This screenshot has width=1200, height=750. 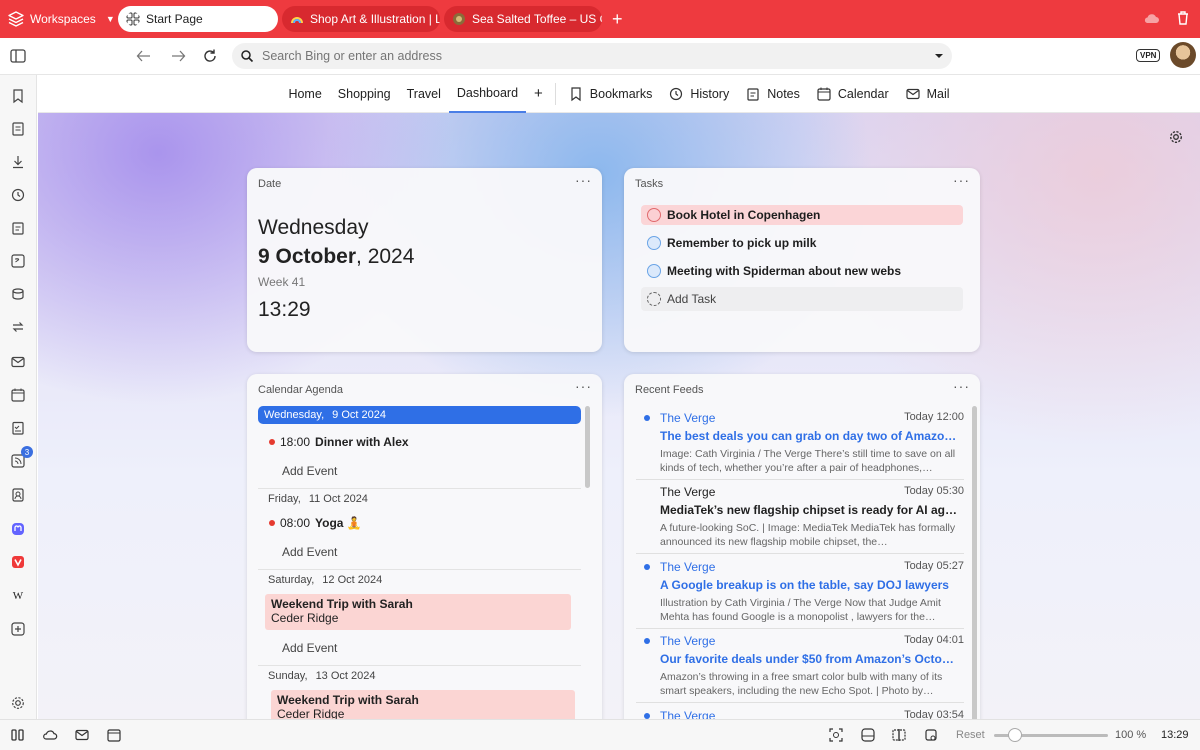 I want to click on tab-sea-salted-toffee: Sea Salted Toffee – US On, so click(x=523, y=19).